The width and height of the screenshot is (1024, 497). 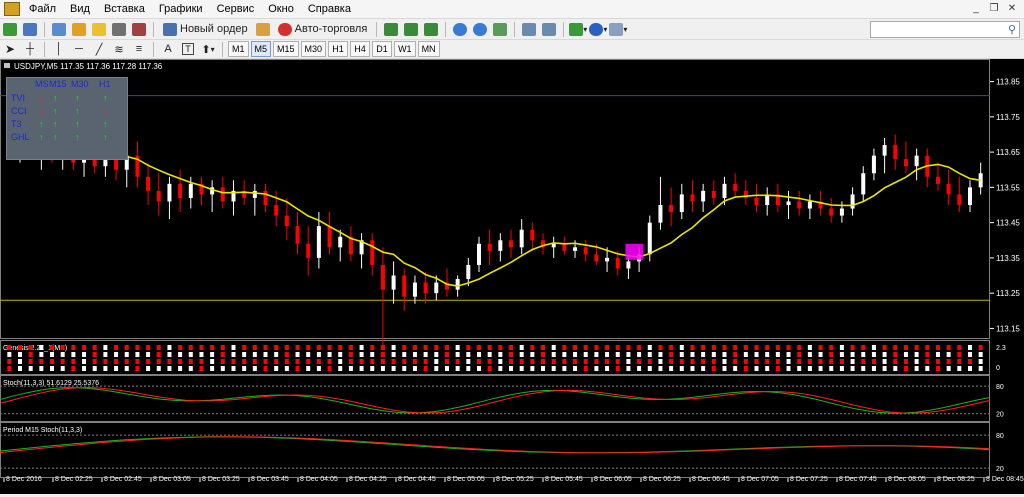 I want to click on indicators-button: ▾, so click(x=578, y=29).